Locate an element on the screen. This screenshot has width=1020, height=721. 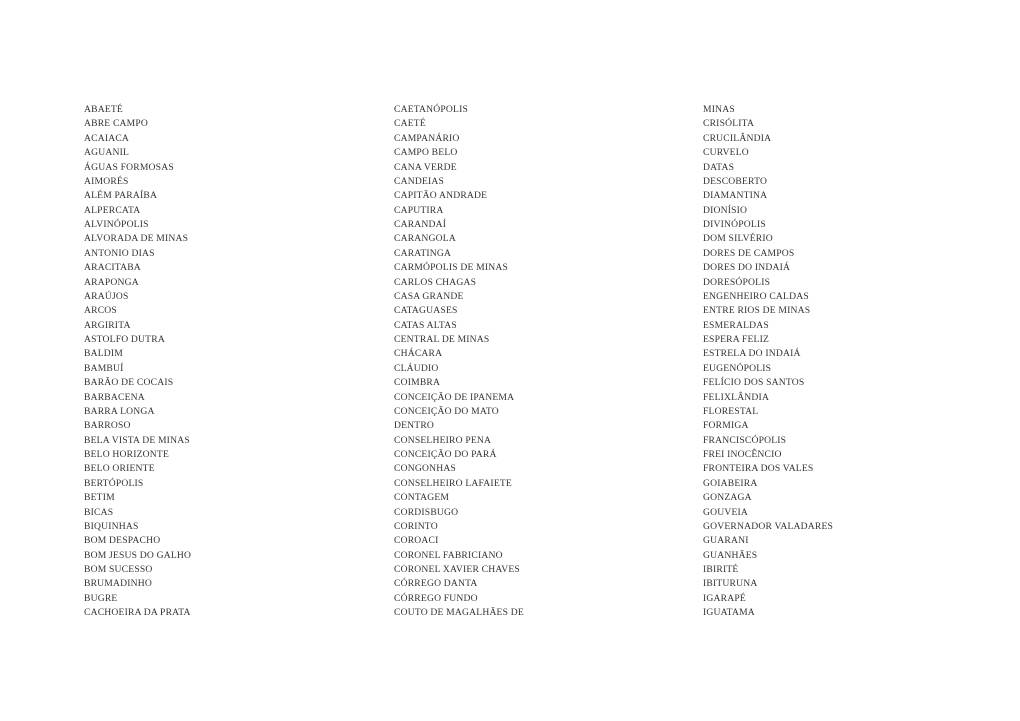
municipality-entry: DENTRO is located at coordinates (414, 426).